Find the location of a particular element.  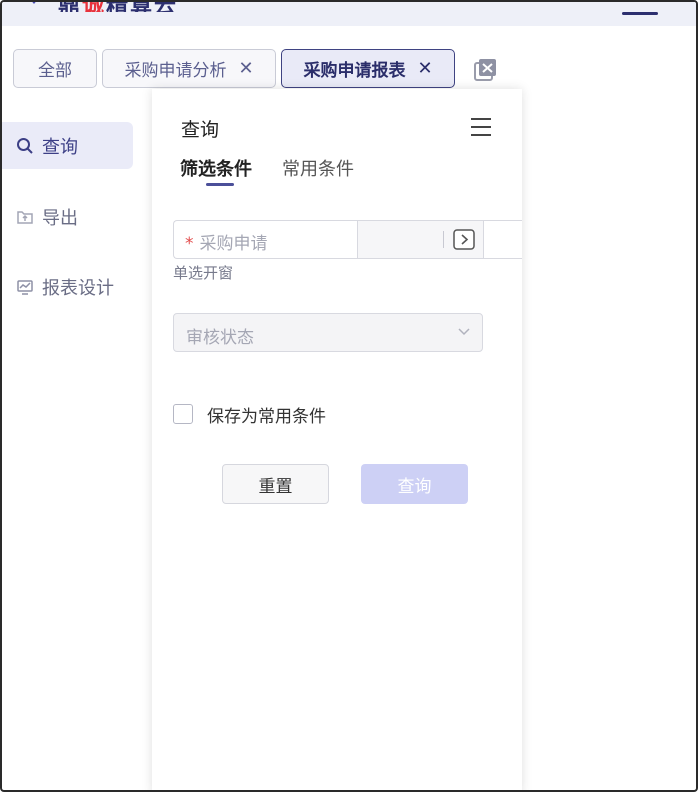

sidebar-item-export: 导出 is located at coordinates (67, 216).